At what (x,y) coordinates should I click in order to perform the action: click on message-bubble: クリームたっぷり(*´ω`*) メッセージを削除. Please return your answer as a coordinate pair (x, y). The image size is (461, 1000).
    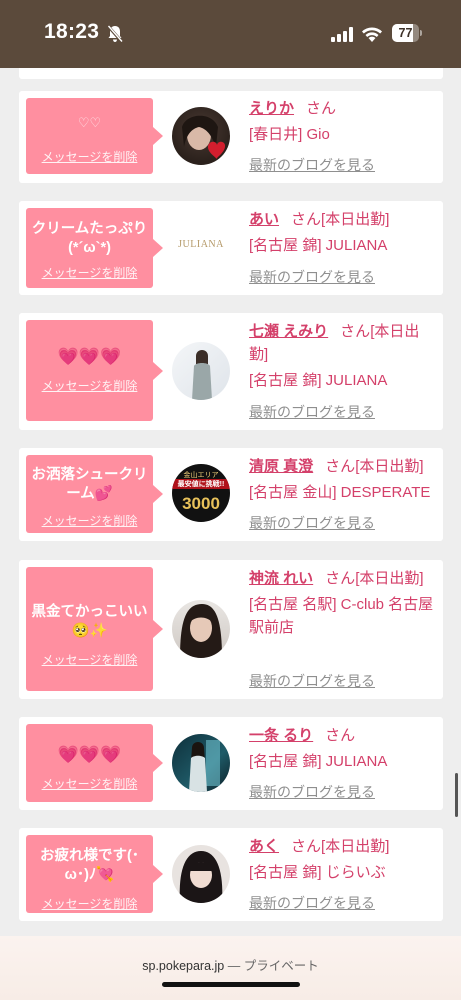
    Looking at the image, I should click on (94, 248).